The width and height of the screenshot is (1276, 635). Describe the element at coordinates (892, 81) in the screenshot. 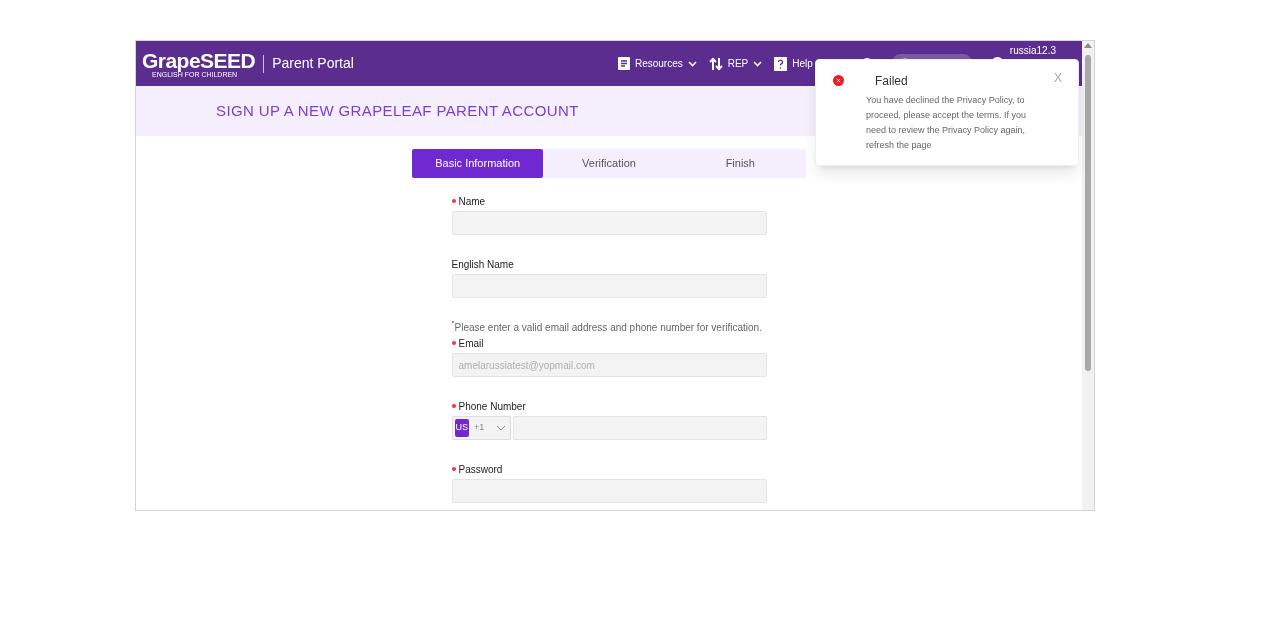

I see `toast-title: Failed` at that location.